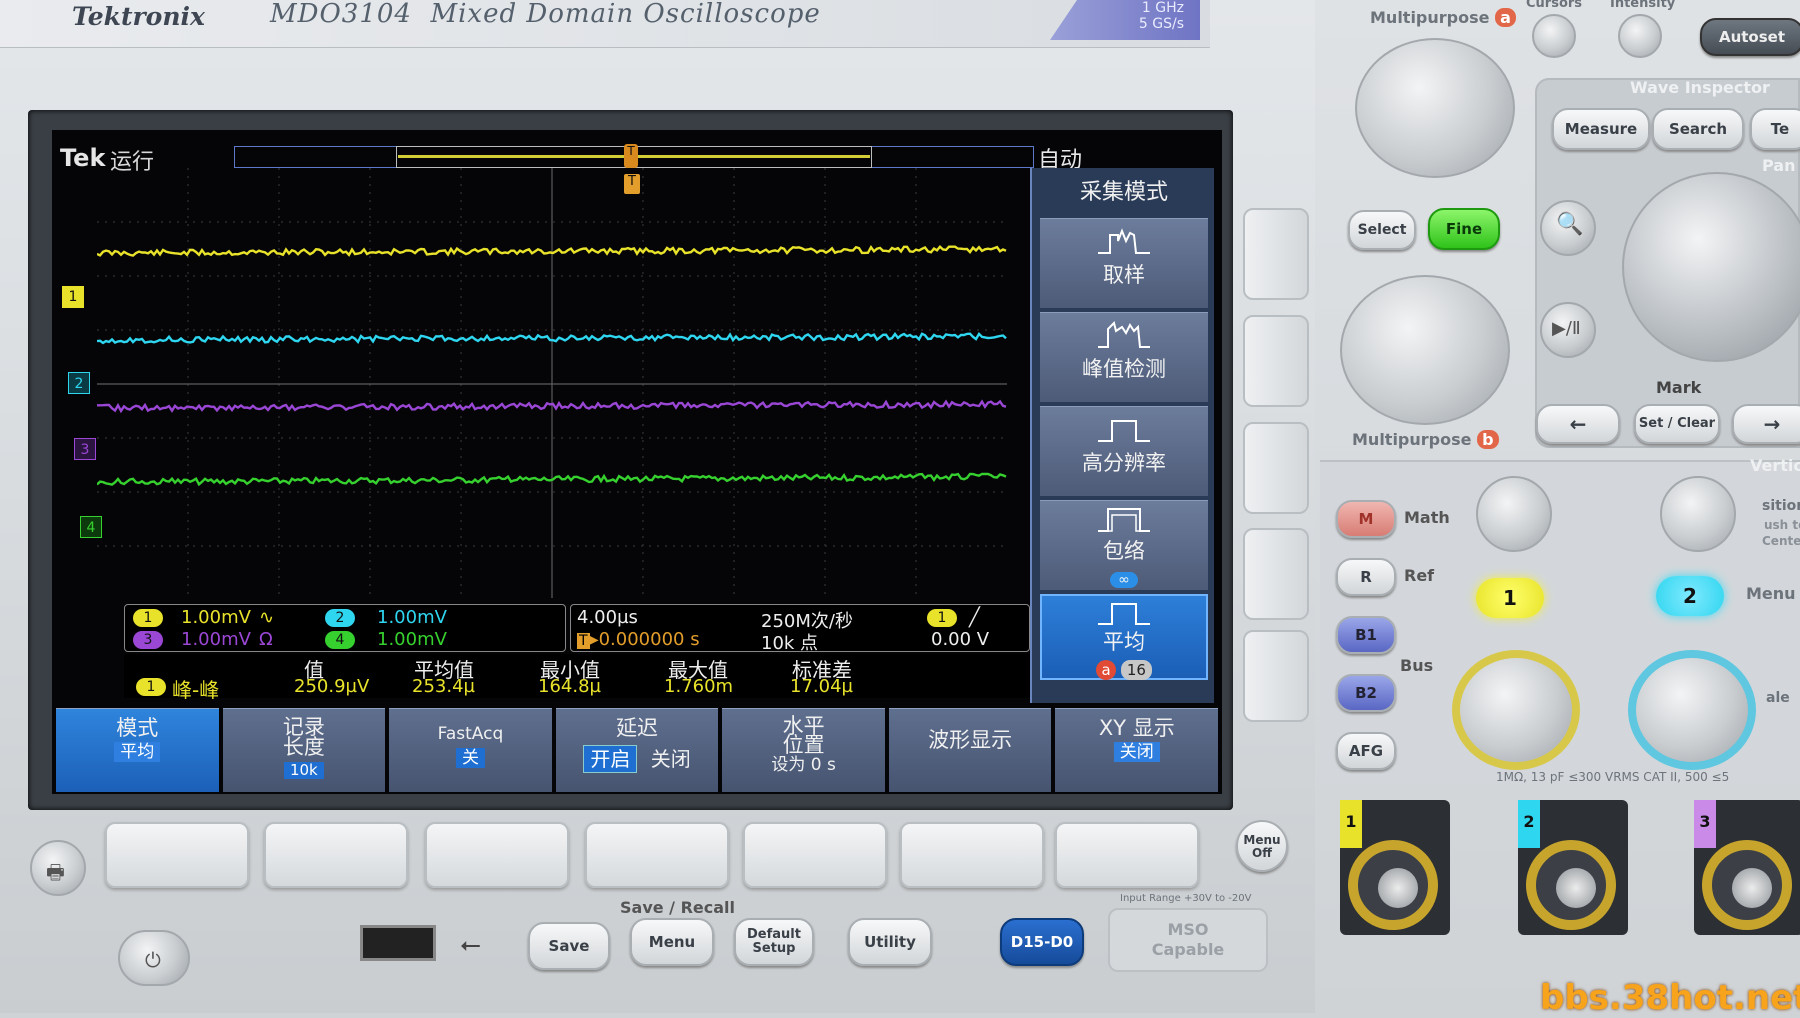 The width and height of the screenshot is (1800, 1018). Describe the element at coordinates (1125, 20) in the screenshot. I see `spec-badge: 1 GHz 5 GS/s` at that location.